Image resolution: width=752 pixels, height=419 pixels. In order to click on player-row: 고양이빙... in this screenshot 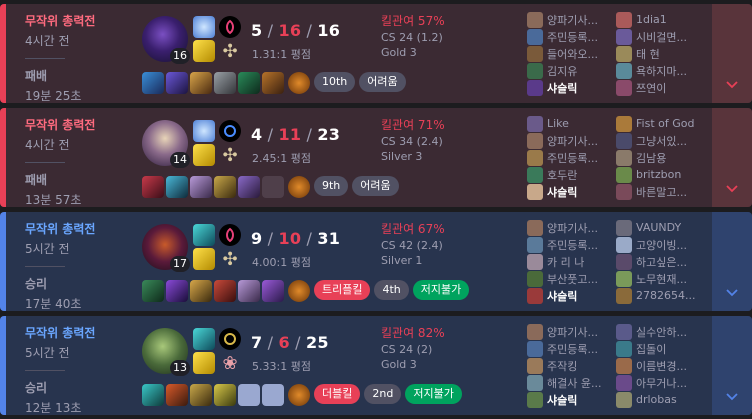, I will do `click(659, 244)`.